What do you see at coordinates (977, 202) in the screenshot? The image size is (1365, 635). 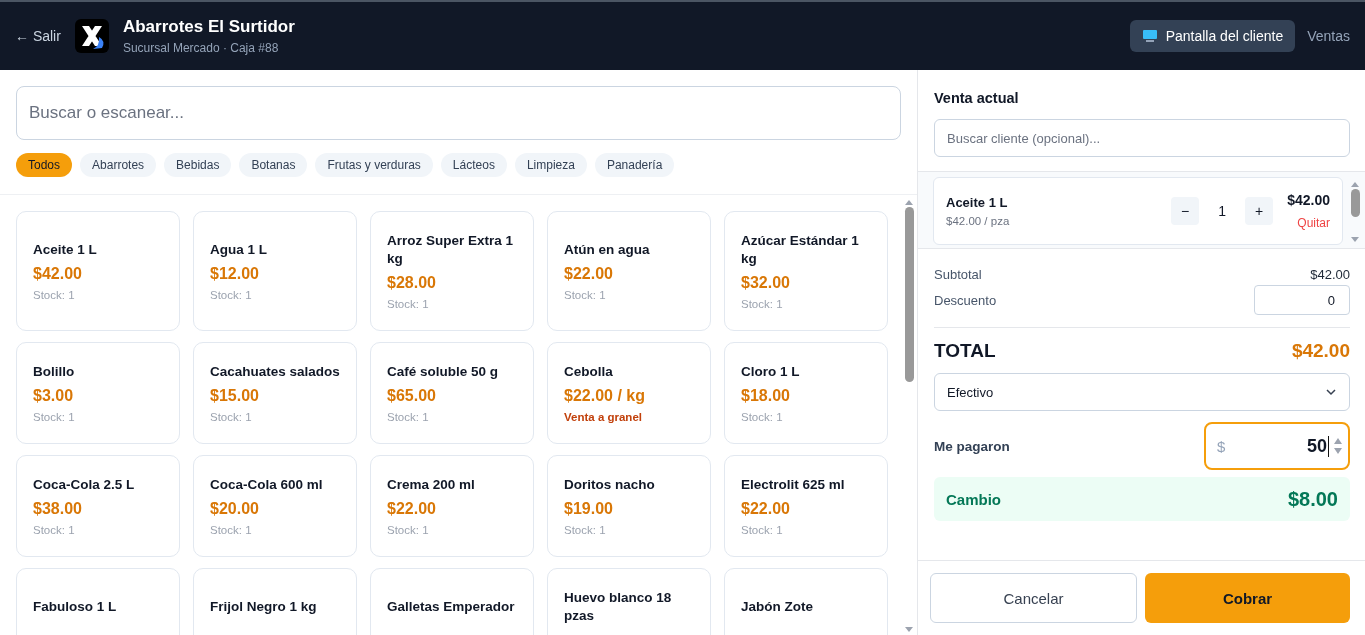 I see `item-name: Aceite 1 L` at bounding box center [977, 202].